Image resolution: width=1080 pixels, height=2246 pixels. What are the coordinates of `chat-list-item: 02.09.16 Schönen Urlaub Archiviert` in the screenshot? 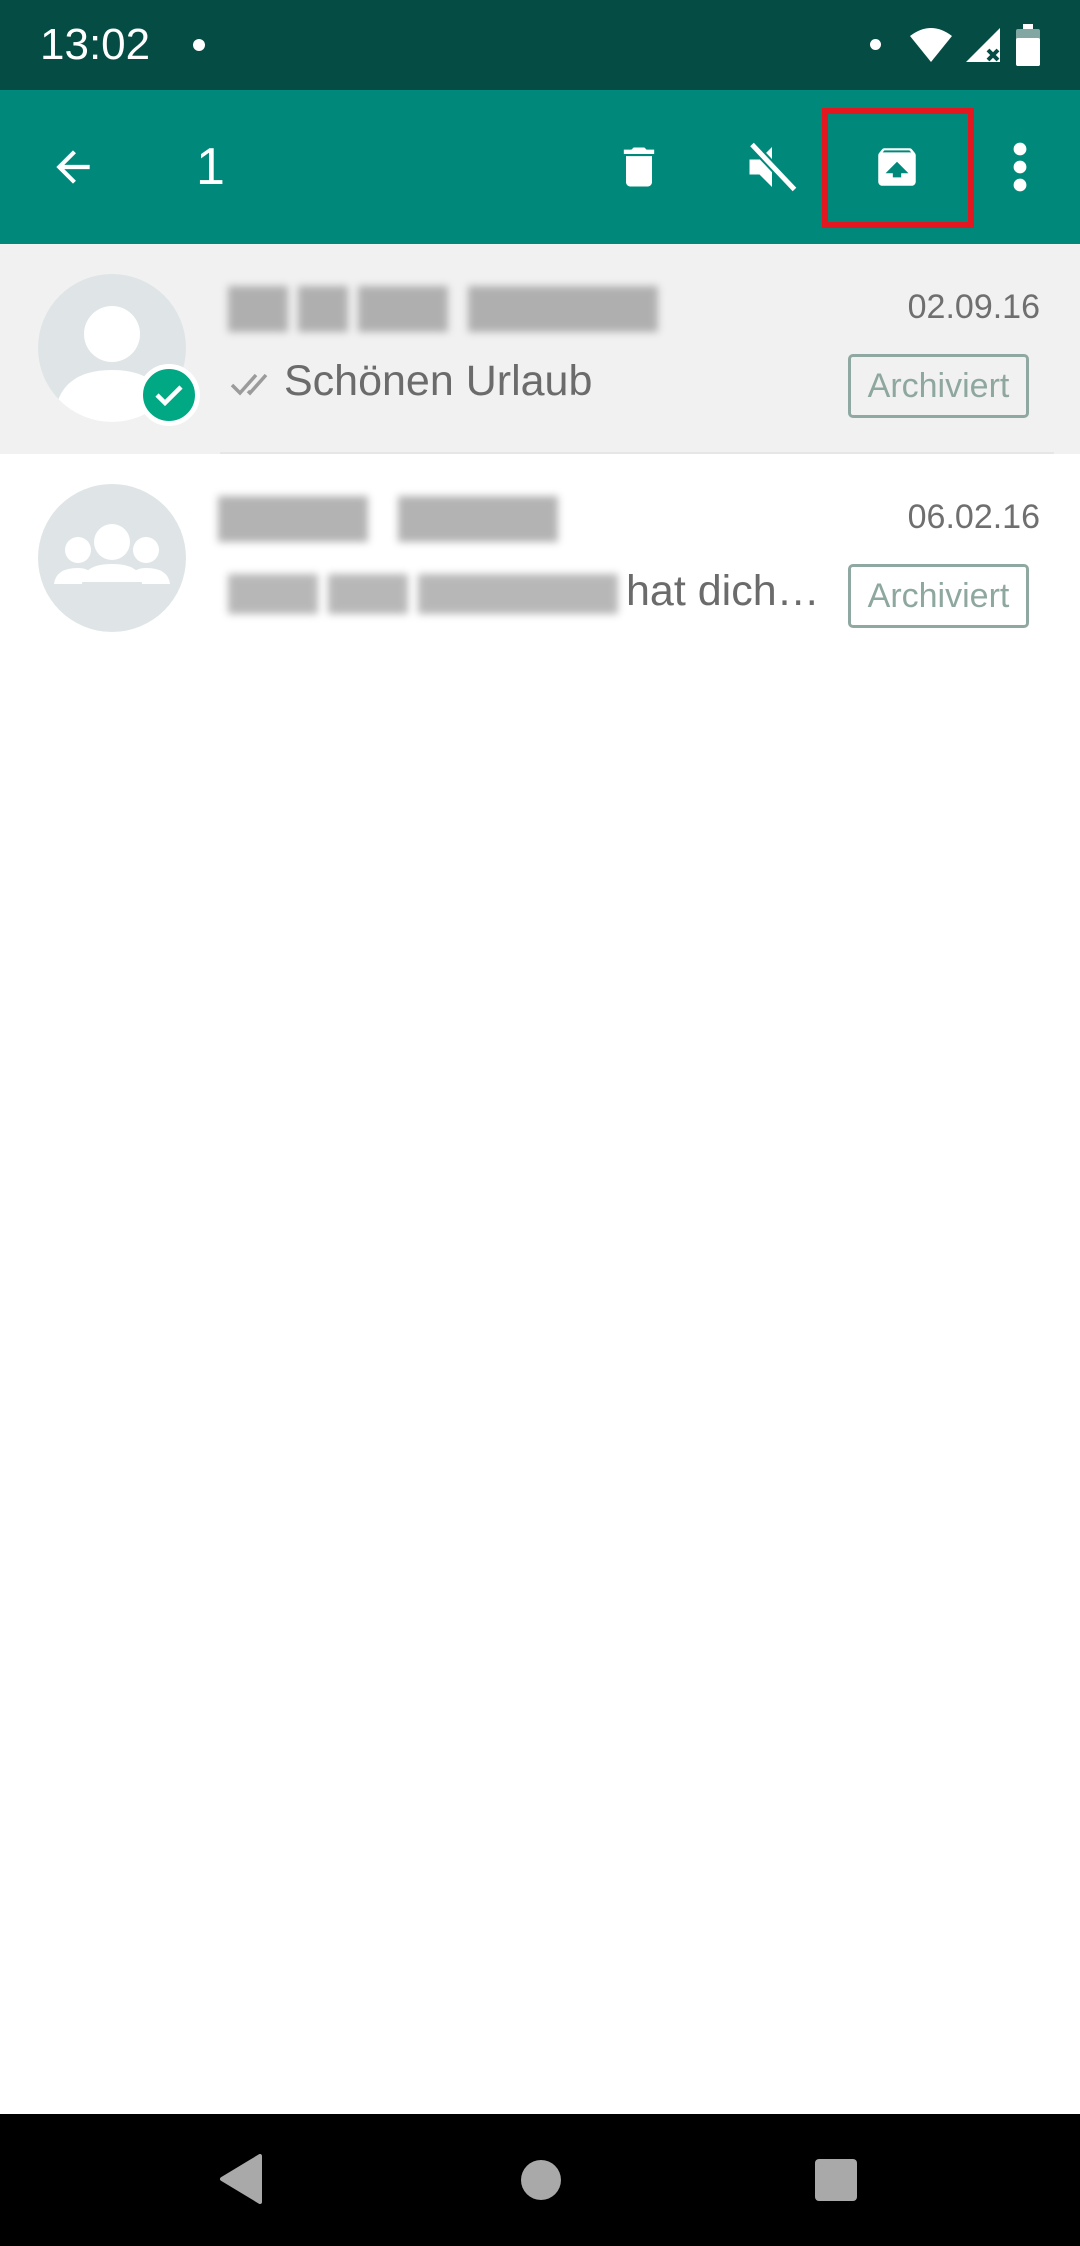 It's located at (540, 349).